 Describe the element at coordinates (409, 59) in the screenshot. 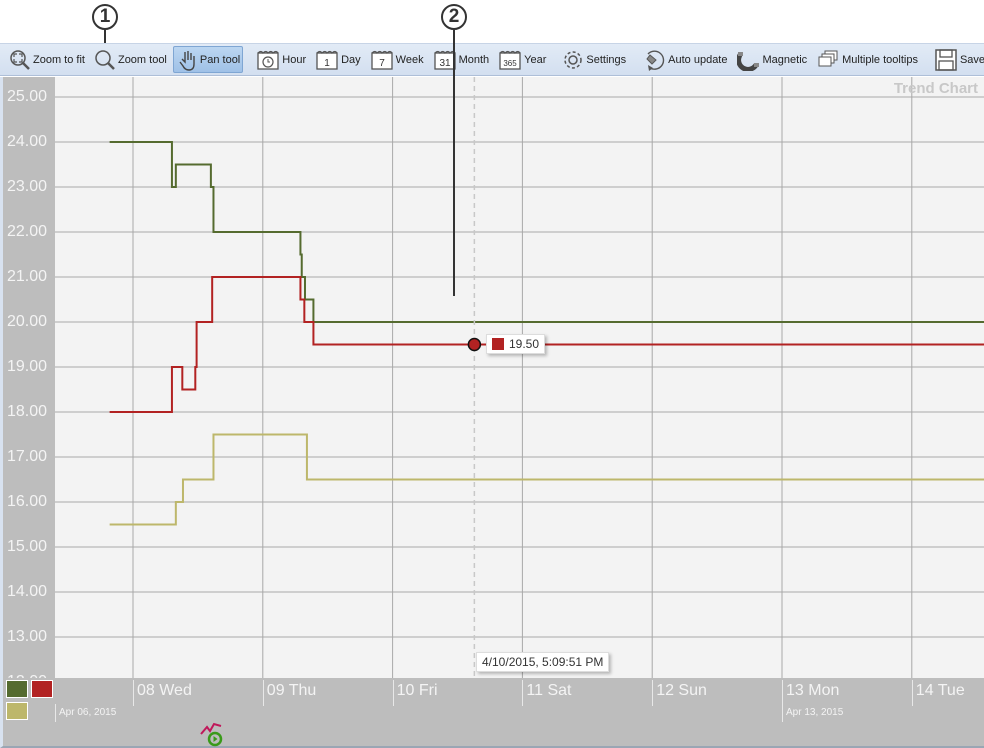

I see `toolbar-button-label: Week` at that location.